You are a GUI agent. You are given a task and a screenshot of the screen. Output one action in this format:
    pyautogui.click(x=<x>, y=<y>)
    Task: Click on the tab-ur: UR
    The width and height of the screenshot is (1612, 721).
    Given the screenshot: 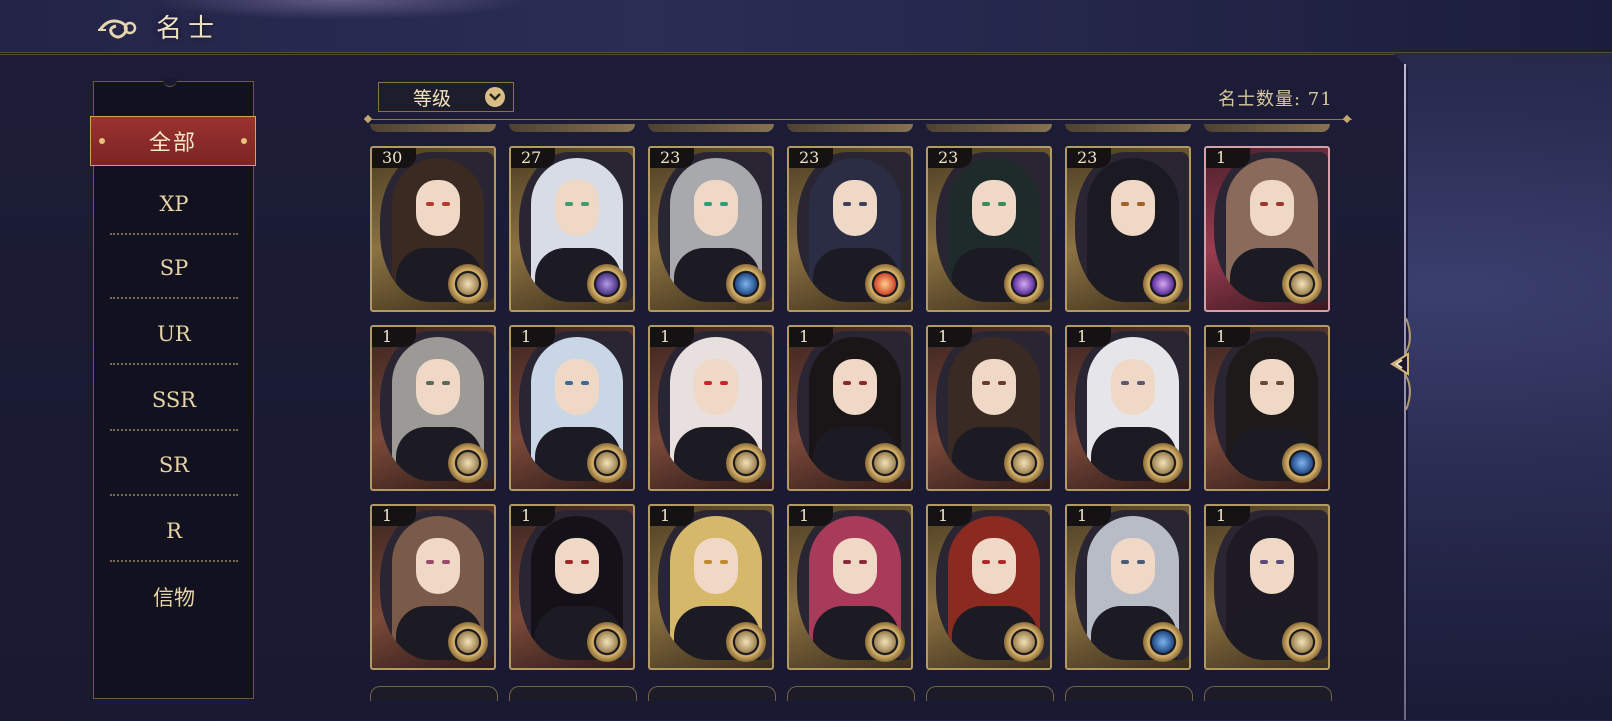 What is the action you would take?
    pyautogui.click(x=174, y=335)
    